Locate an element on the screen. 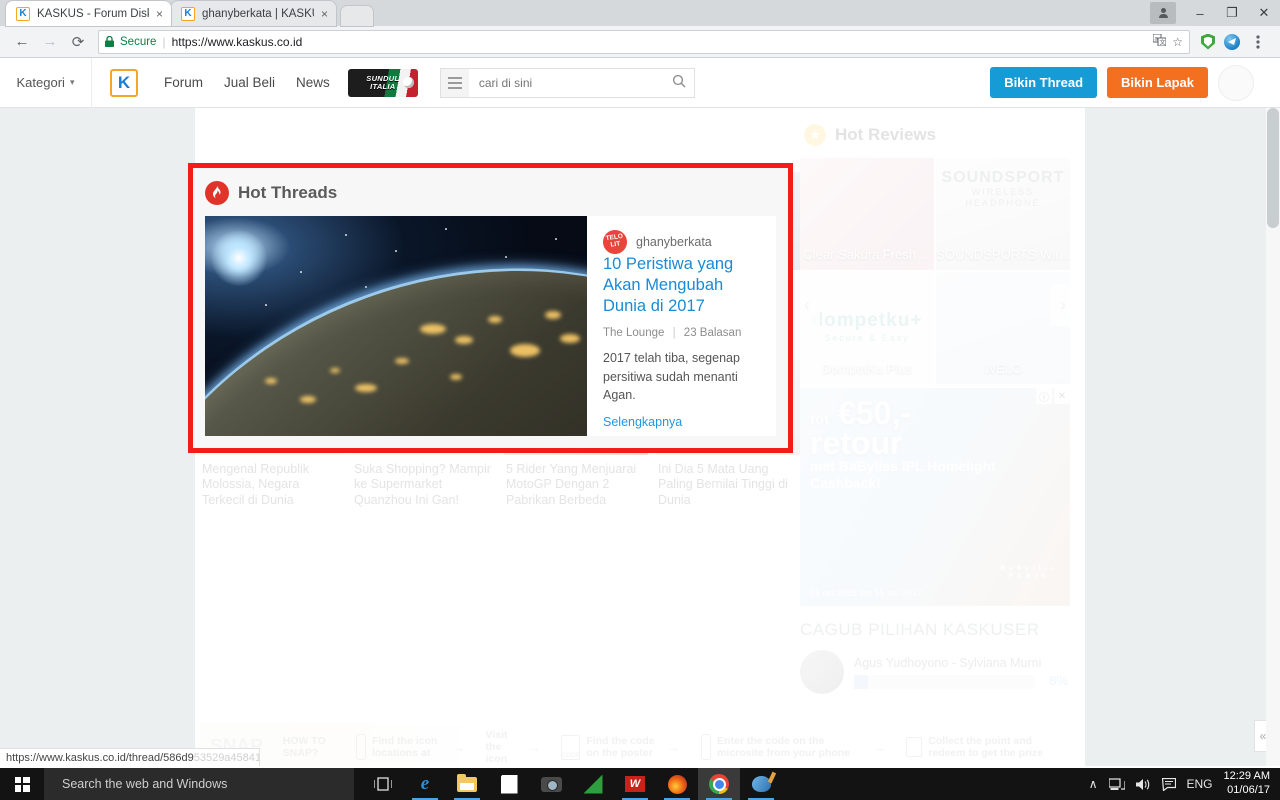  banner-step-1: Find the icon locations at → is located at coordinates (411, 747).